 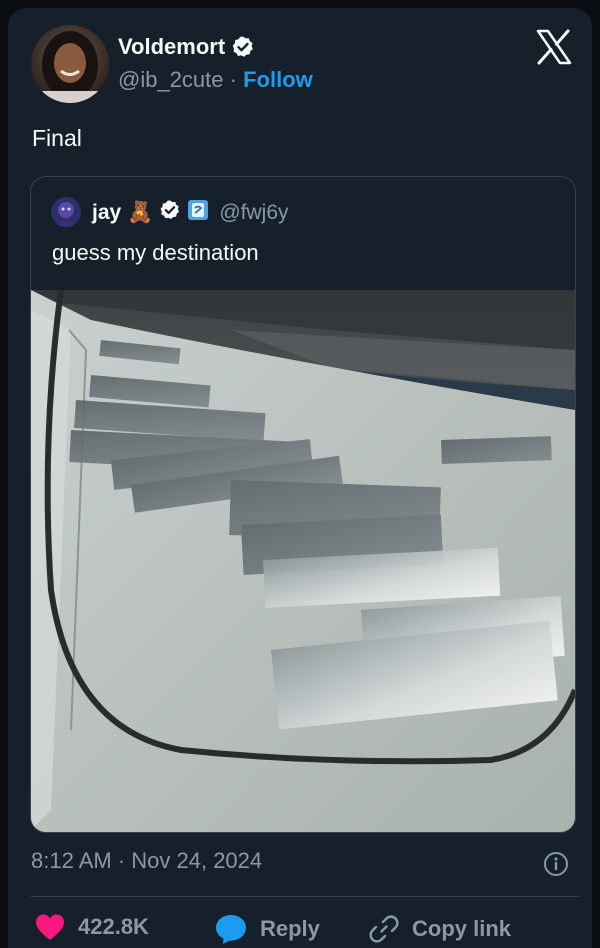 I want to click on copy-link-label: Copy link, so click(x=462, y=928).